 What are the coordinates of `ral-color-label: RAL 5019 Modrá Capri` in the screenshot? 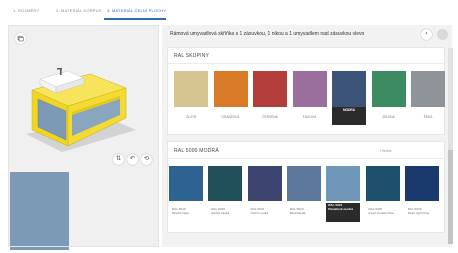 It's located at (186, 211).